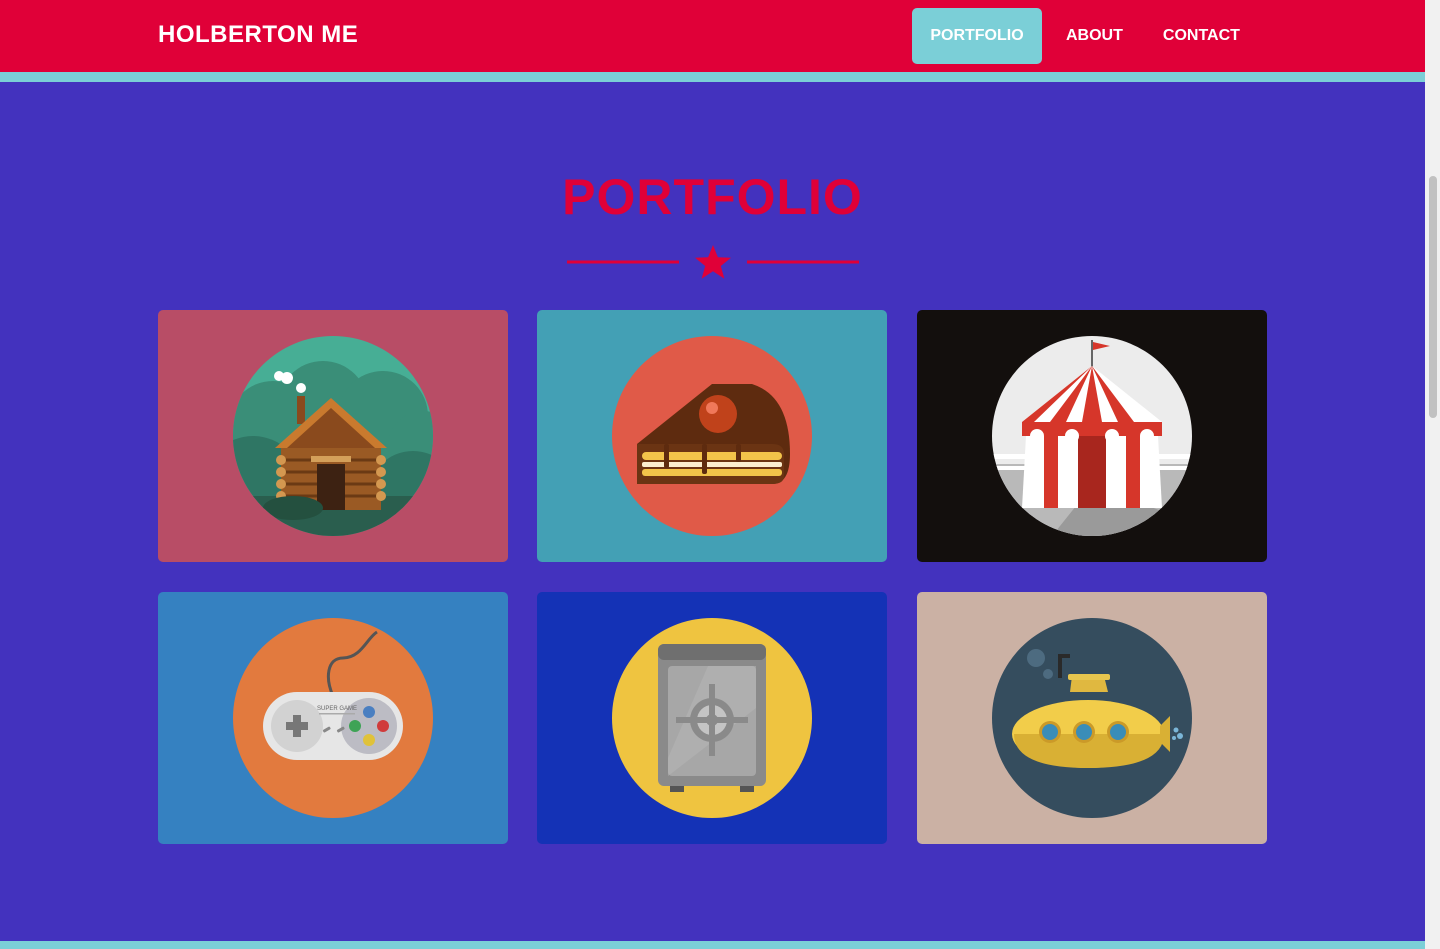  What do you see at coordinates (712, 77) in the screenshot?
I see `navbar-accent-strip` at bounding box center [712, 77].